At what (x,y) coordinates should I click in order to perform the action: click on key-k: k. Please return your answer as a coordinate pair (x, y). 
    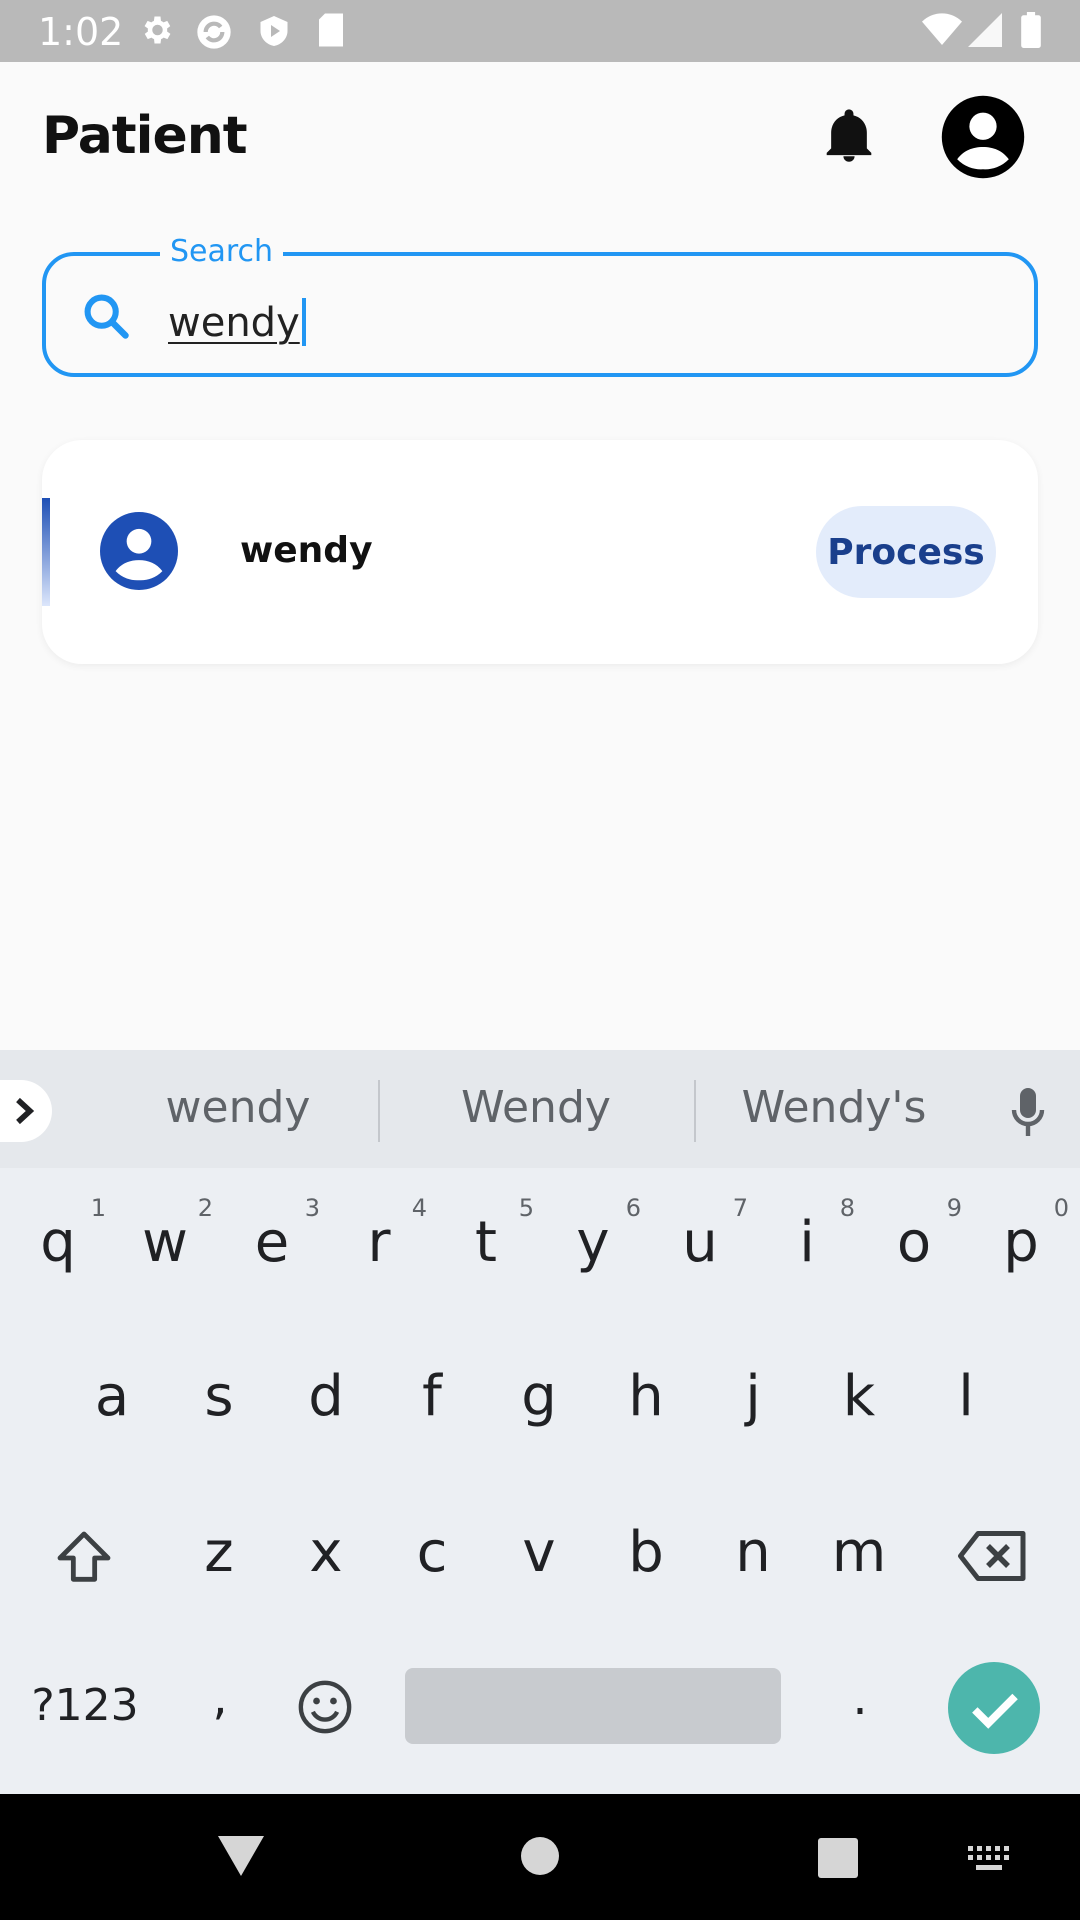
    Looking at the image, I should click on (859, 1396).